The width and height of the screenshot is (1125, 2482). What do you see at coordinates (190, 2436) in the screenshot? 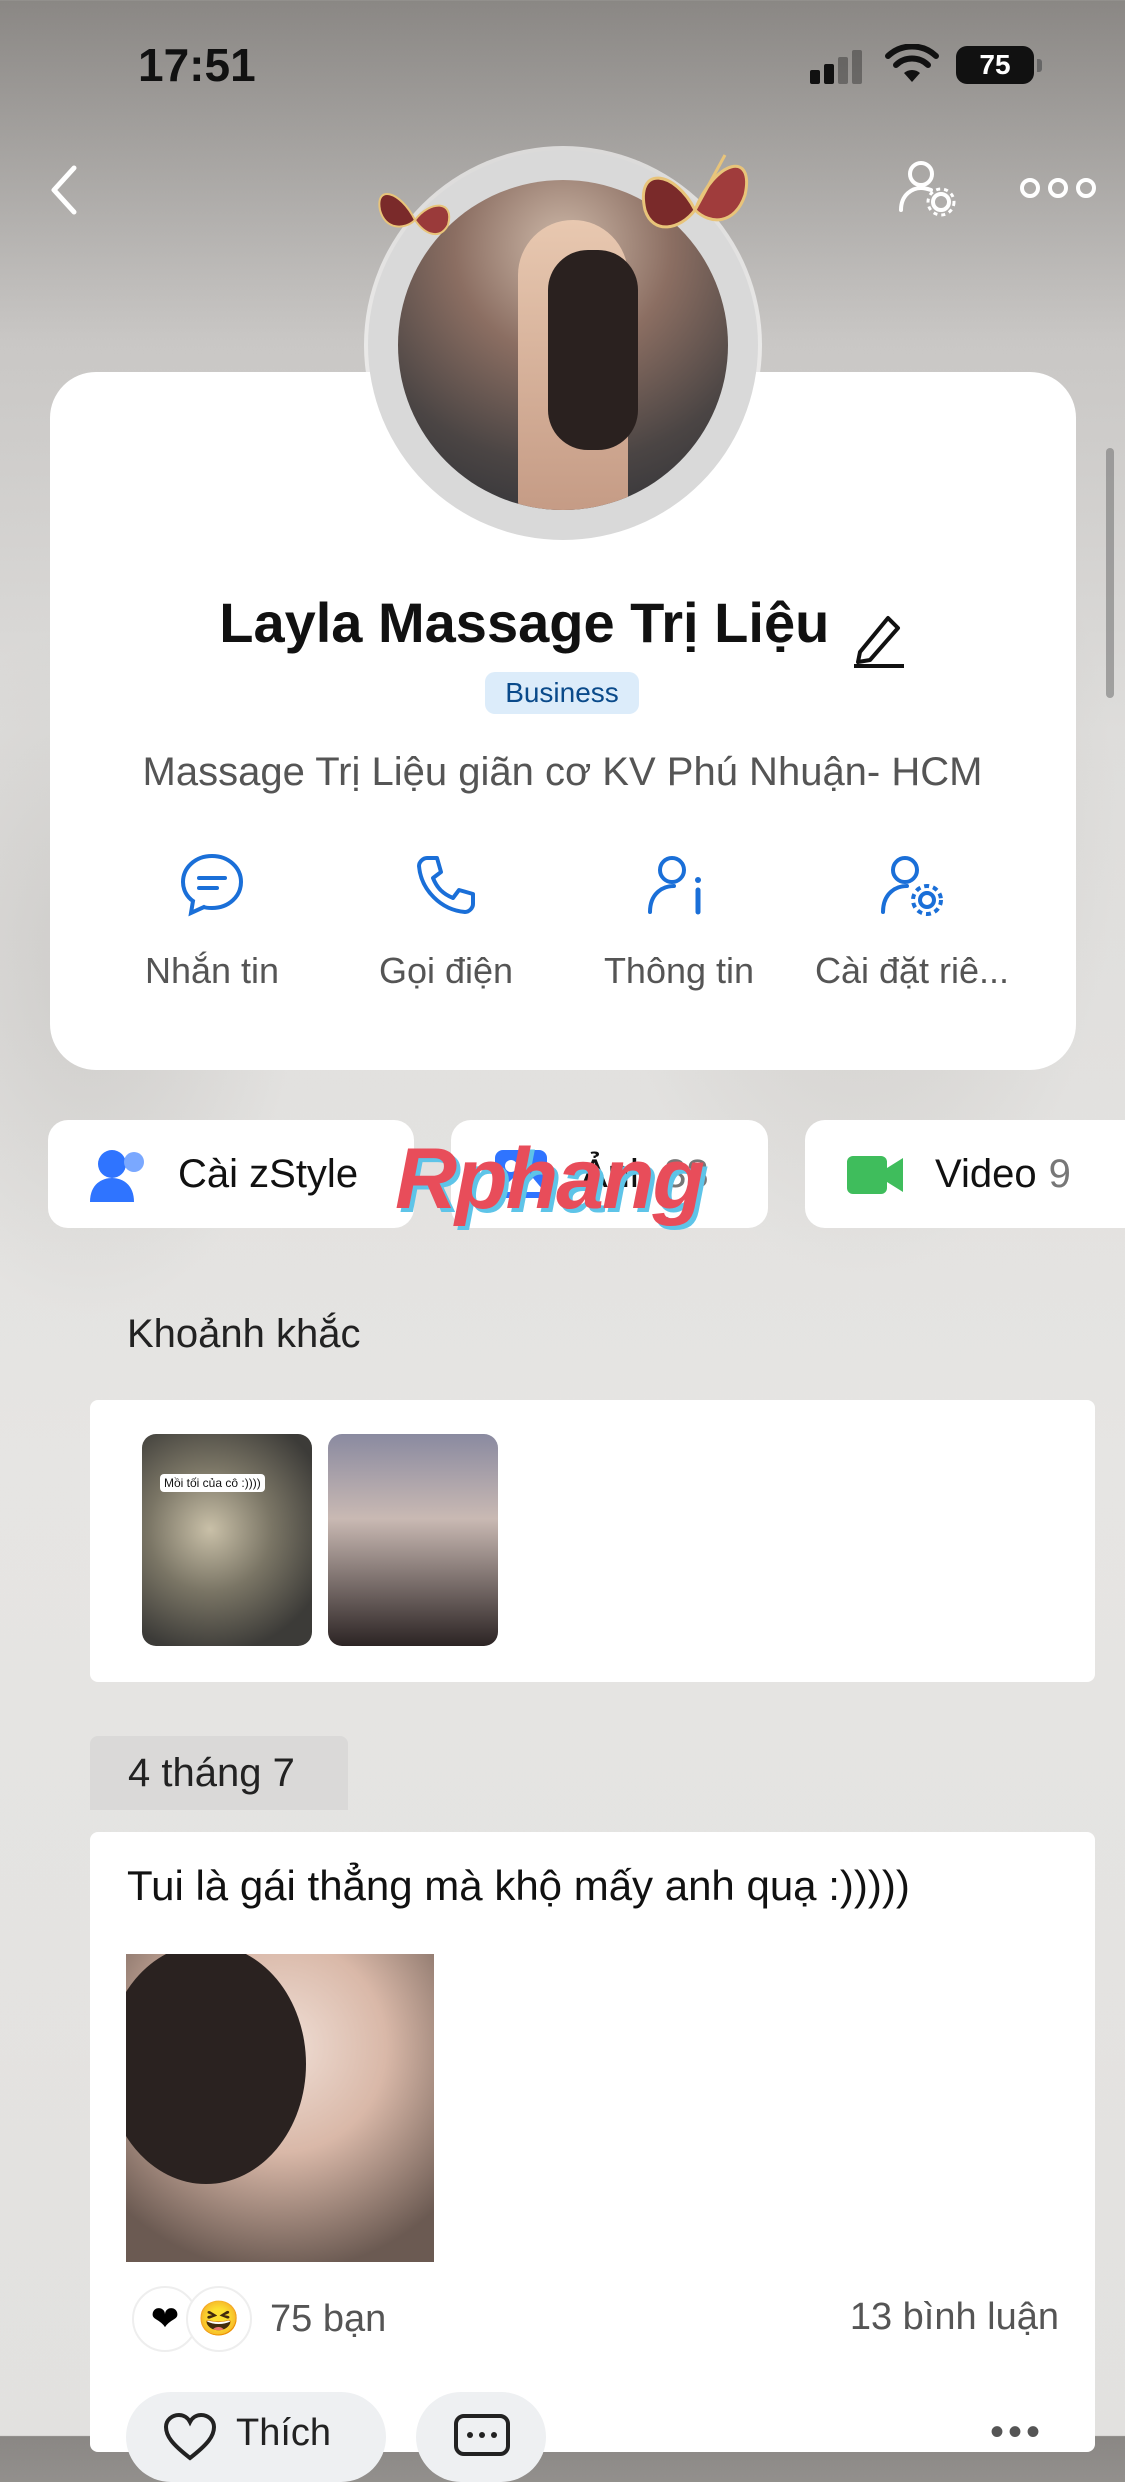
I see `heart-outline-icon` at bounding box center [190, 2436].